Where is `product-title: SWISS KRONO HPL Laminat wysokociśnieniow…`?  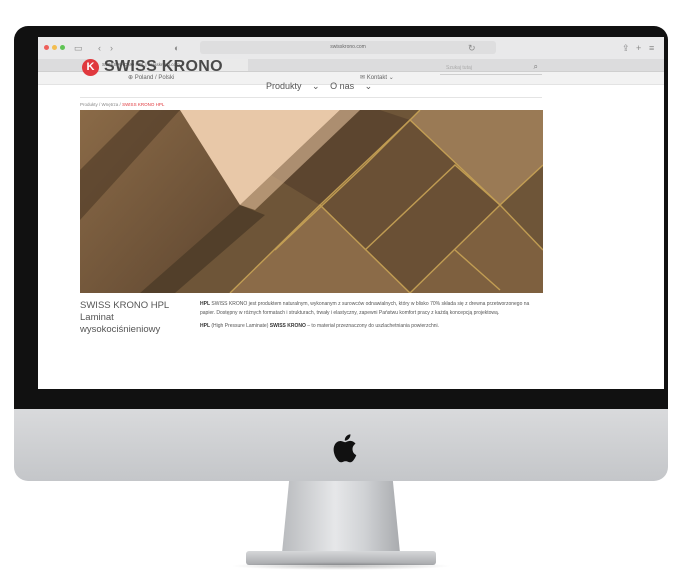
product-title: SWISS KRONO HPL Laminat wysokociśnieniow… is located at coordinates (124, 317).